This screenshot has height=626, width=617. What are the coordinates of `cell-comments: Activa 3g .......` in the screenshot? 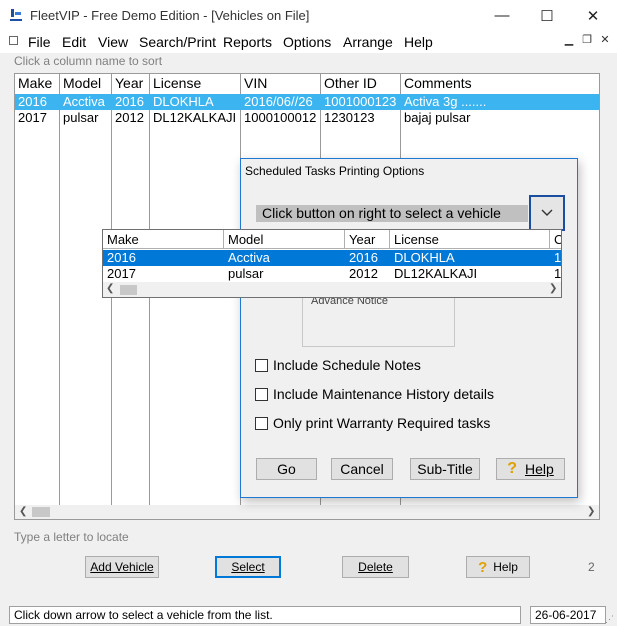 It's located at (445, 101).